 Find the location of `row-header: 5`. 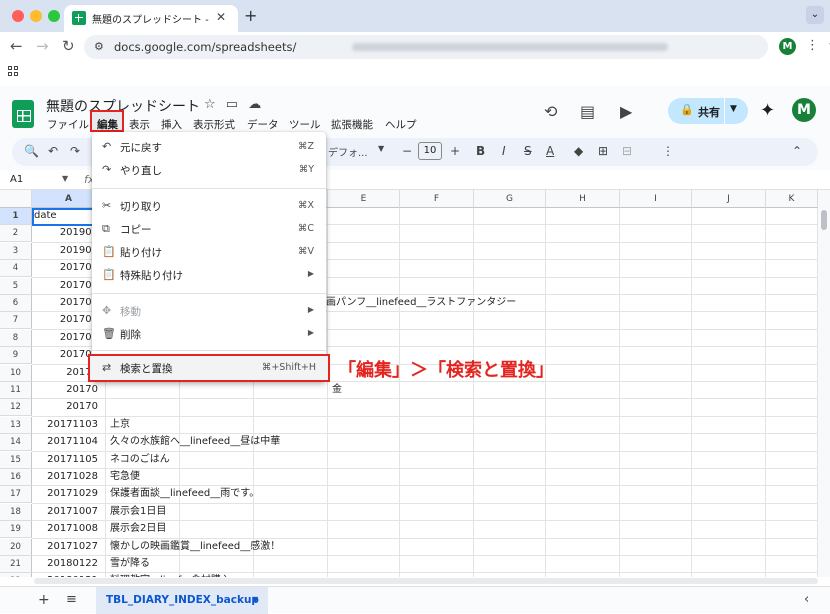

row-header: 5 is located at coordinates (16, 286).